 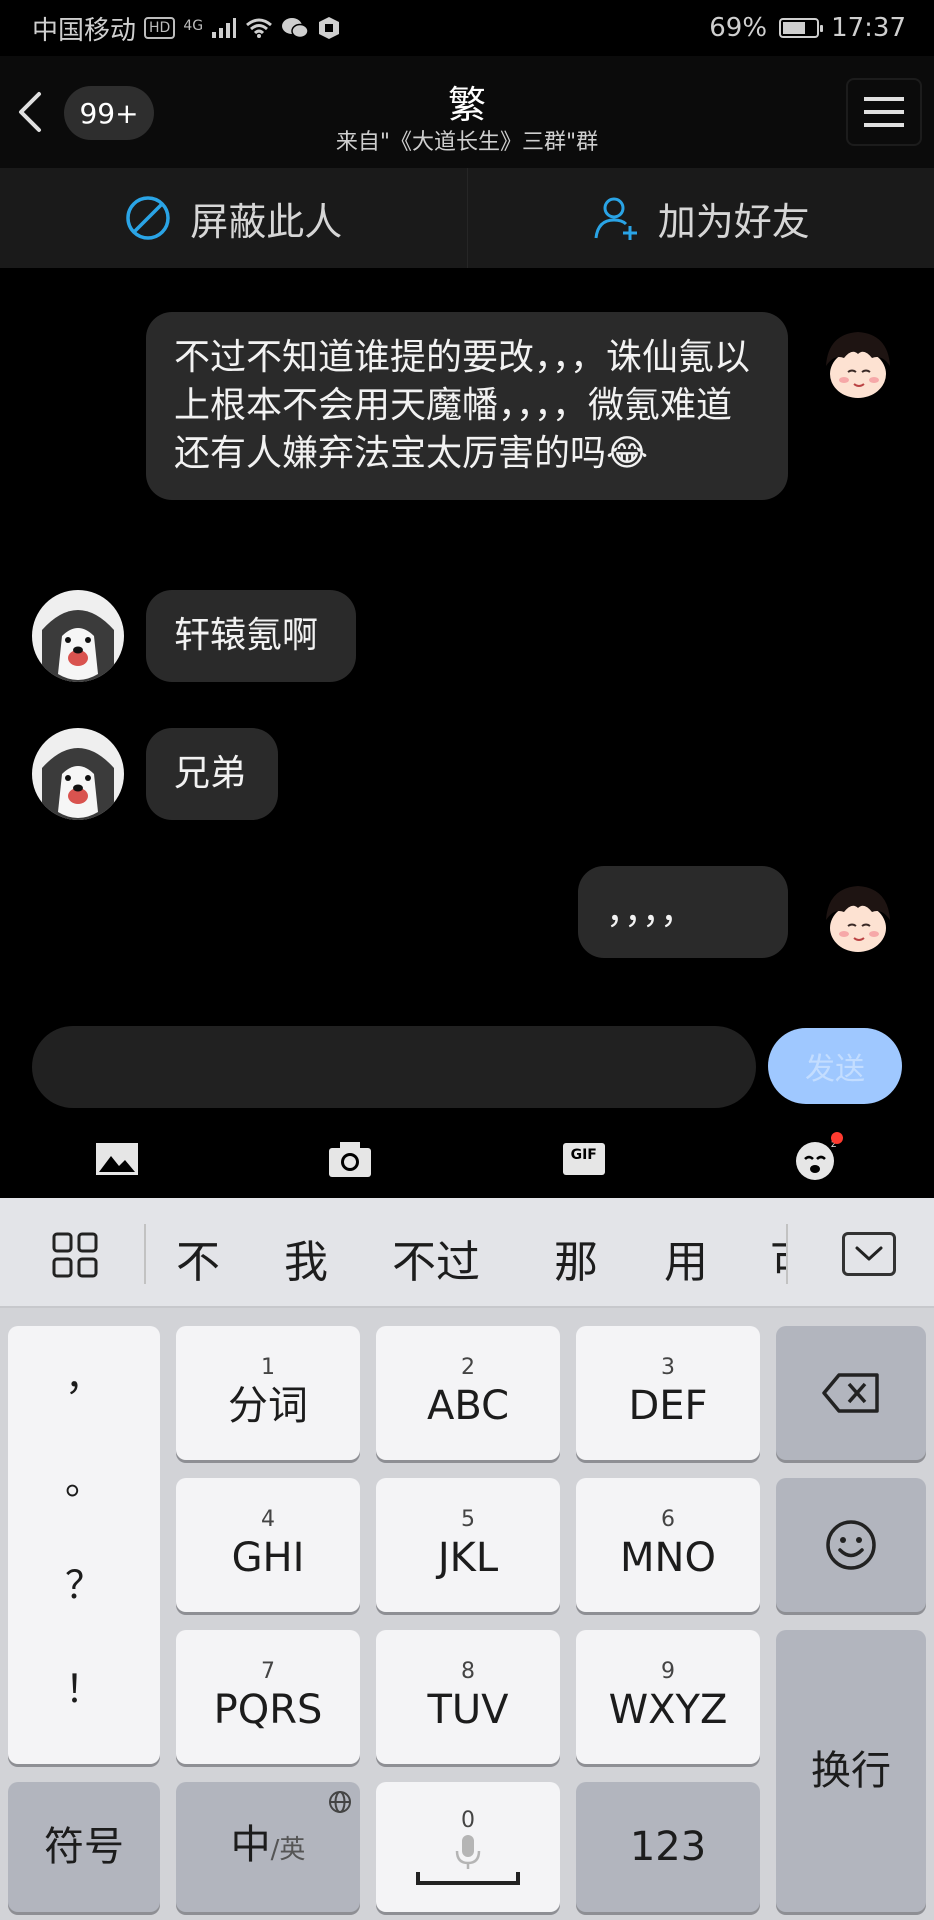 What do you see at coordinates (329, 28) in the screenshot?
I see `app-notification-icon` at bounding box center [329, 28].